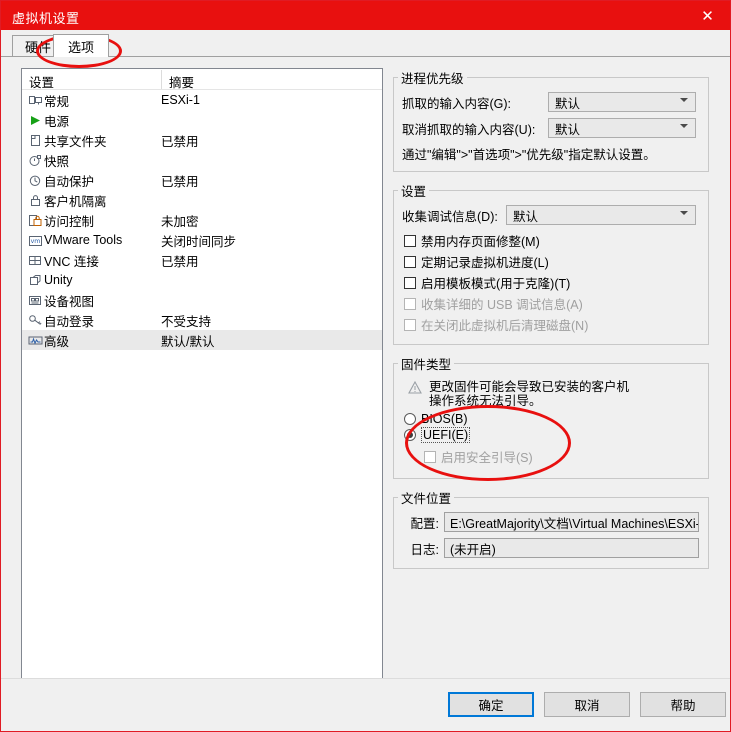 The width and height of the screenshot is (731, 732). What do you see at coordinates (71, 261) in the screenshot?
I see `settings-list-item-label: VNC 连接` at bounding box center [71, 261].